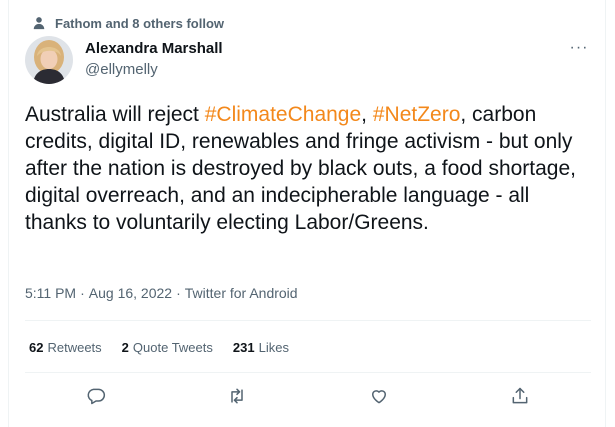 Image resolution: width=615 pixels, height=427 pixels. Describe the element at coordinates (74, 347) in the screenshot. I see `retweets-label: Retweets` at that location.